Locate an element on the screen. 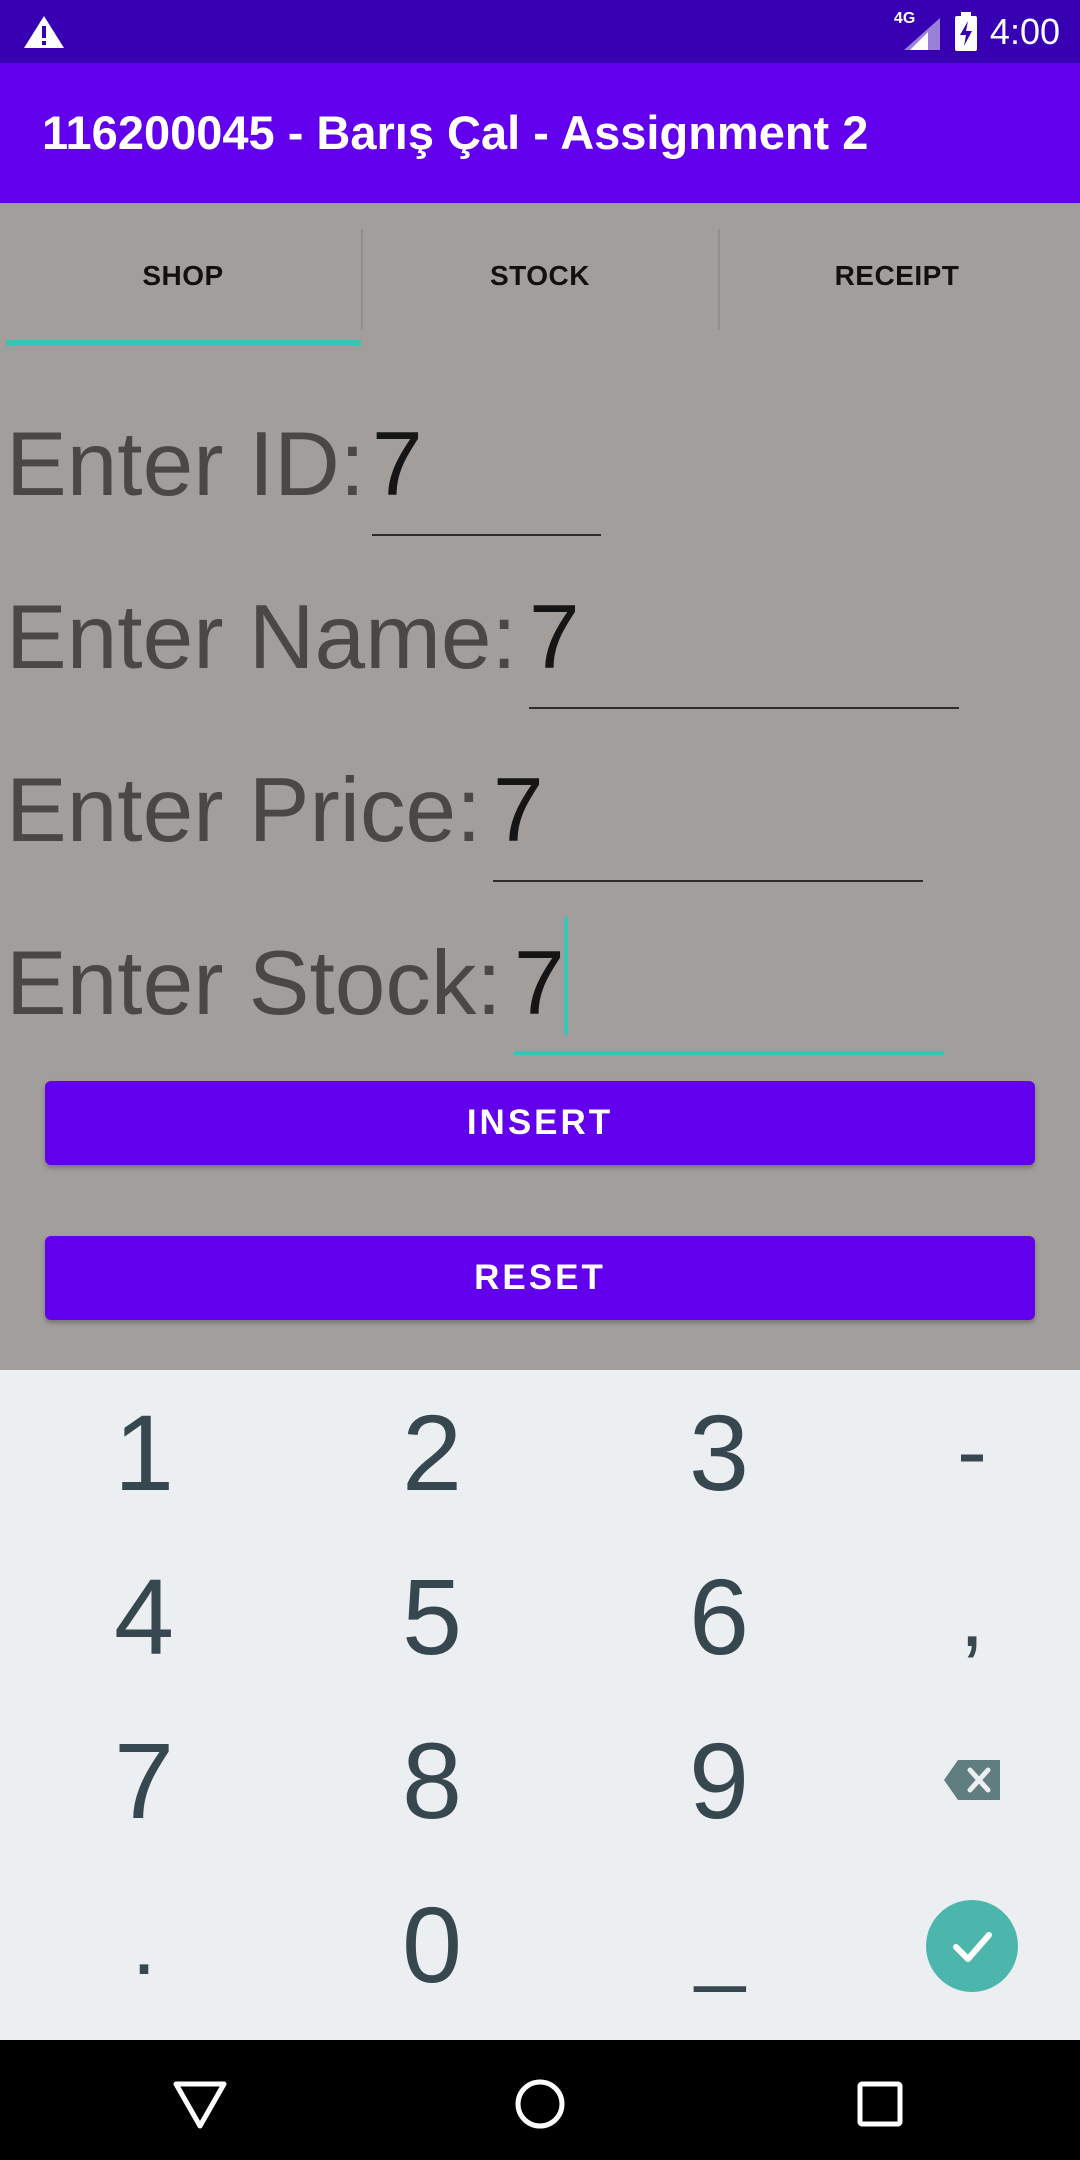  tab-stock: STOCK is located at coordinates (540, 276).